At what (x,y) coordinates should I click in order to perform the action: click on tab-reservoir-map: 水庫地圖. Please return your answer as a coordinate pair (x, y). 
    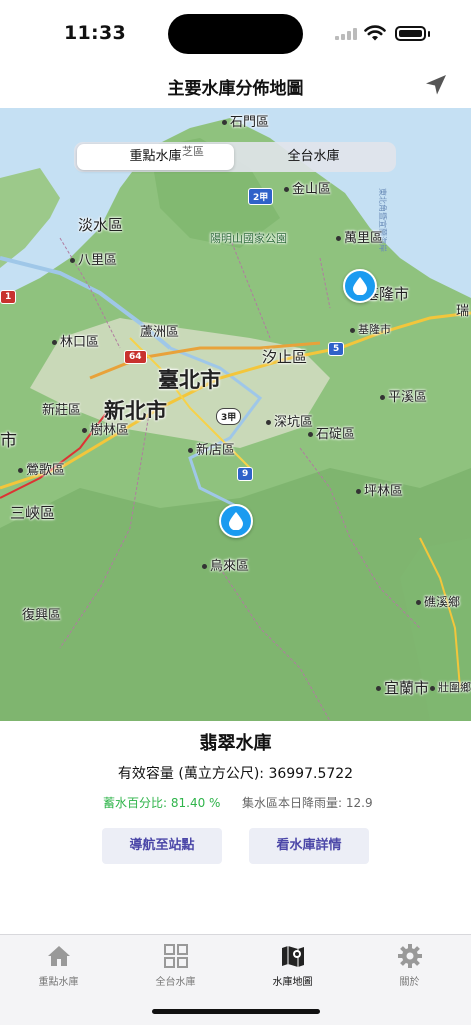
    Looking at the image, I should click on (292, 965).